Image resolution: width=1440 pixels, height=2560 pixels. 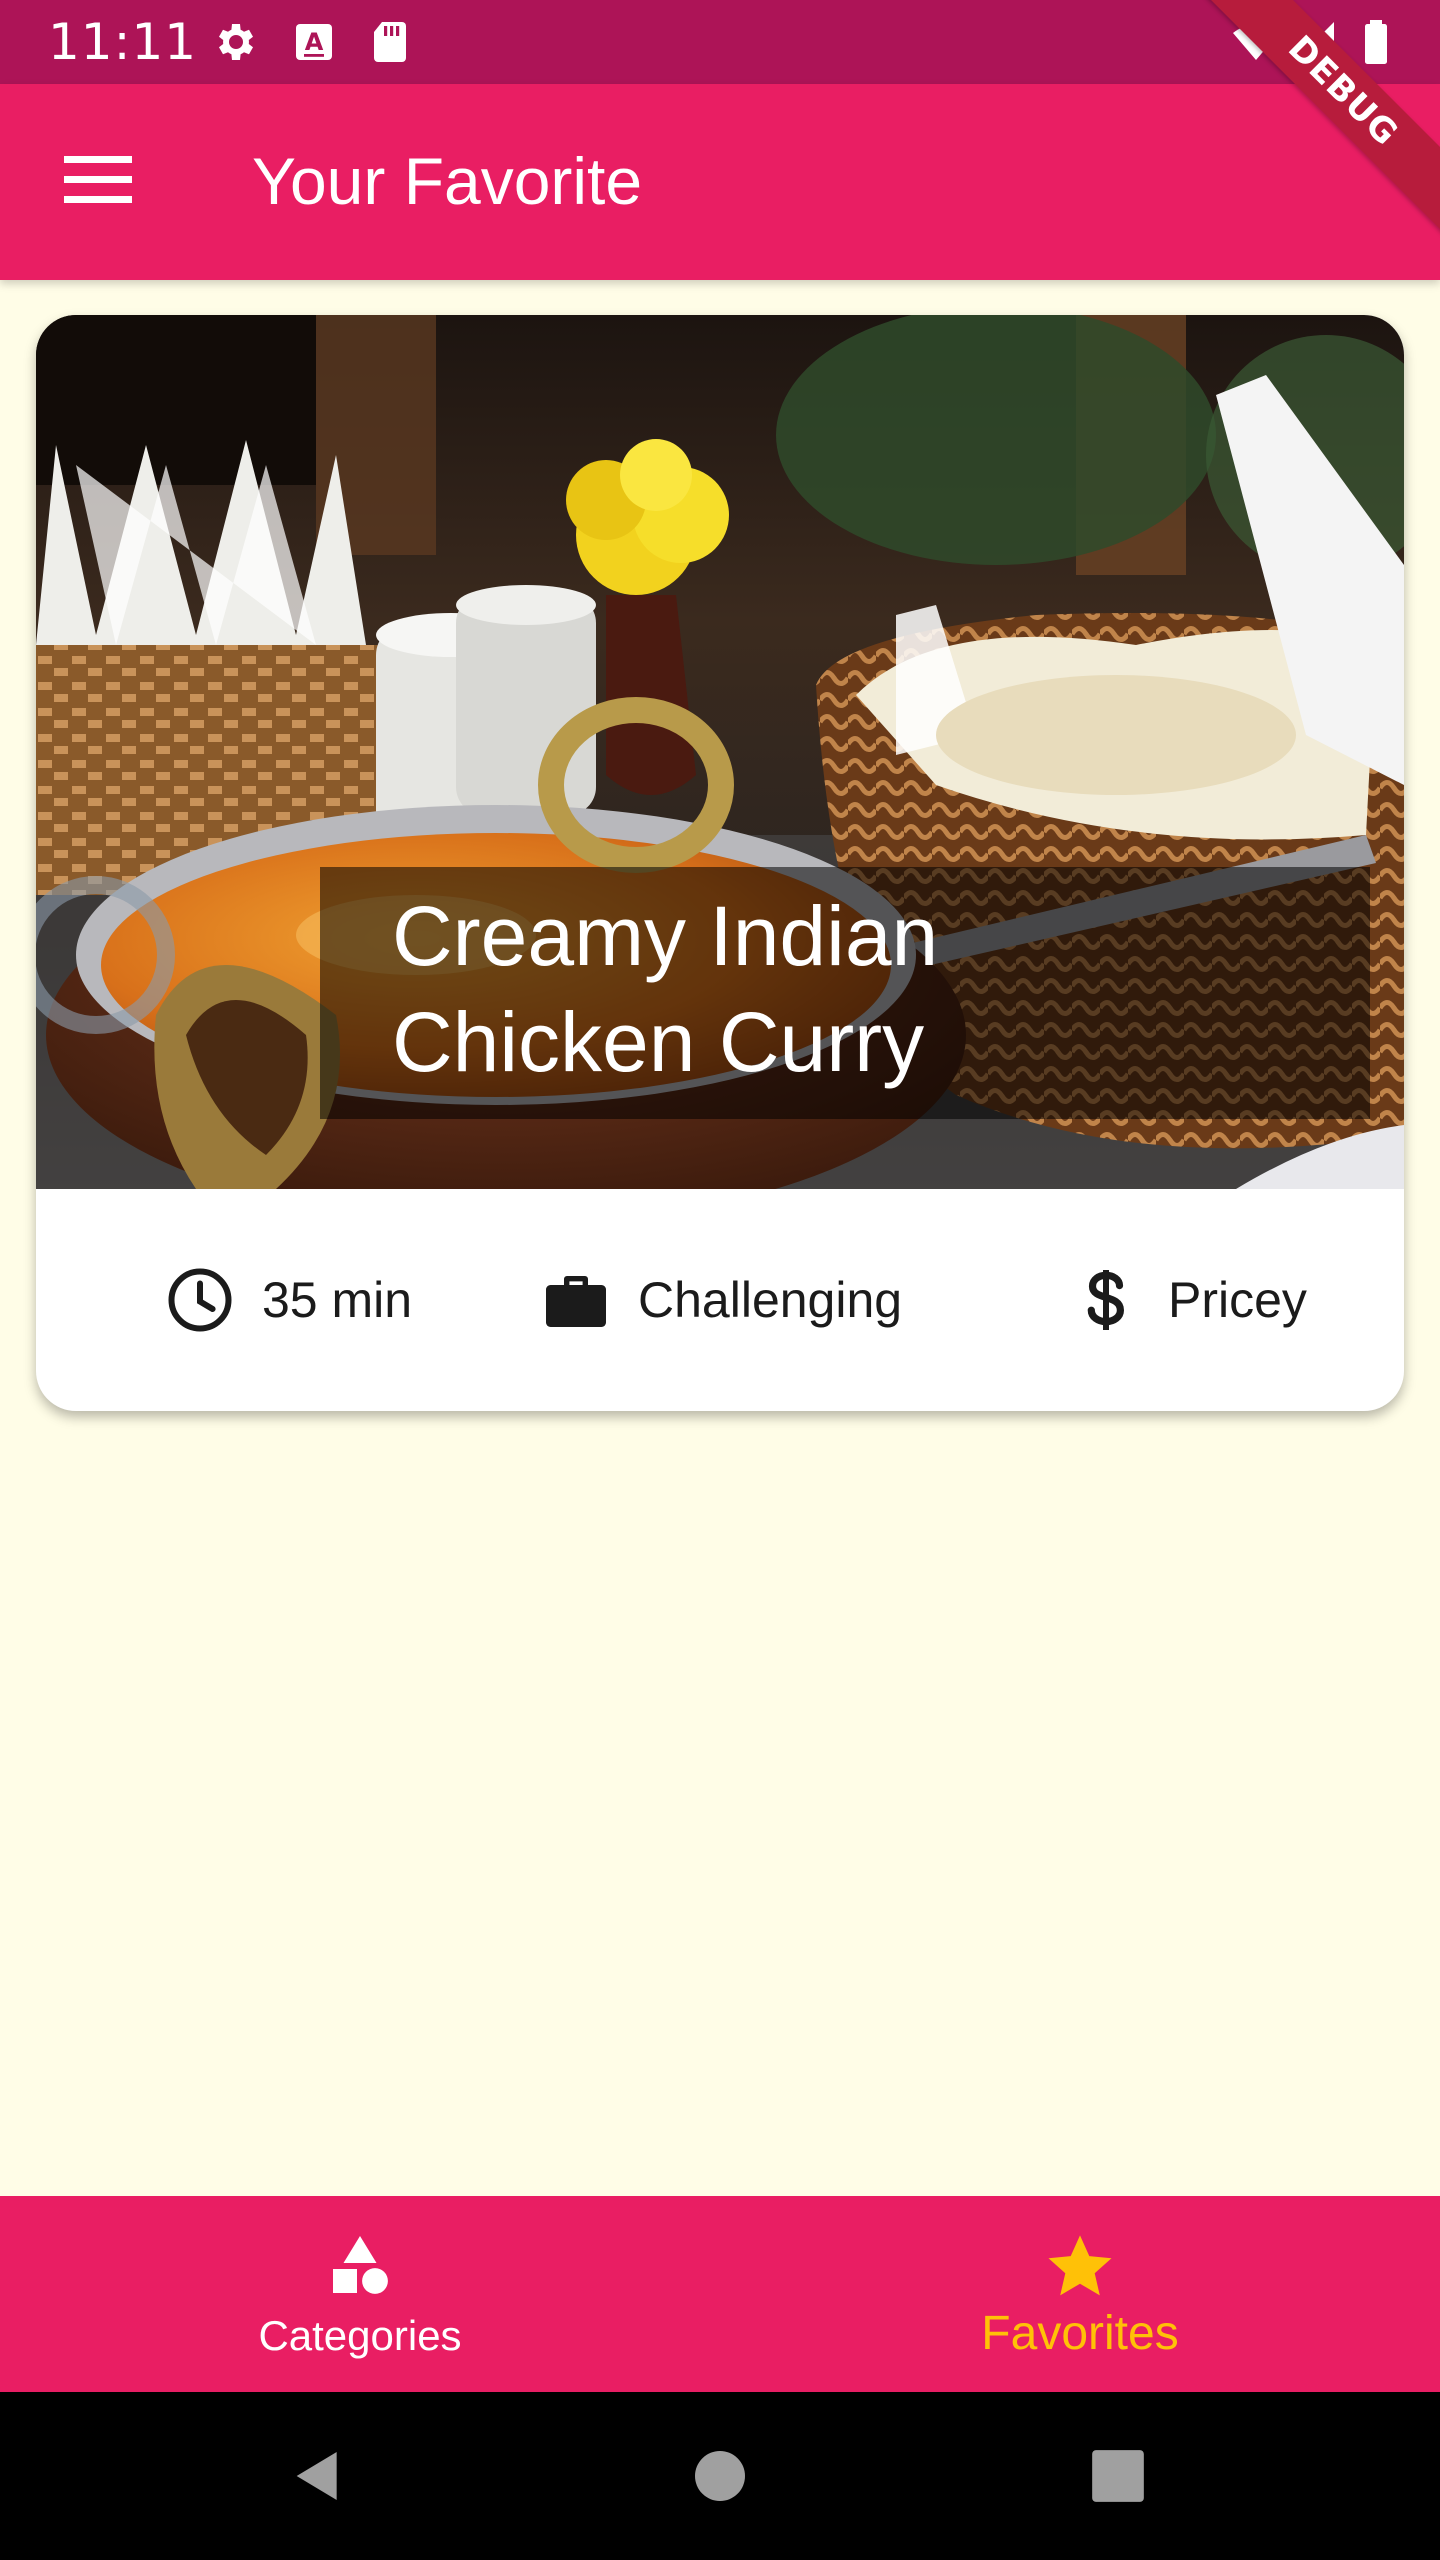 What do you see at coordinates (390, 42) in the screenshot?
I see `sd-card-icon` at bounding box center [390, 42].